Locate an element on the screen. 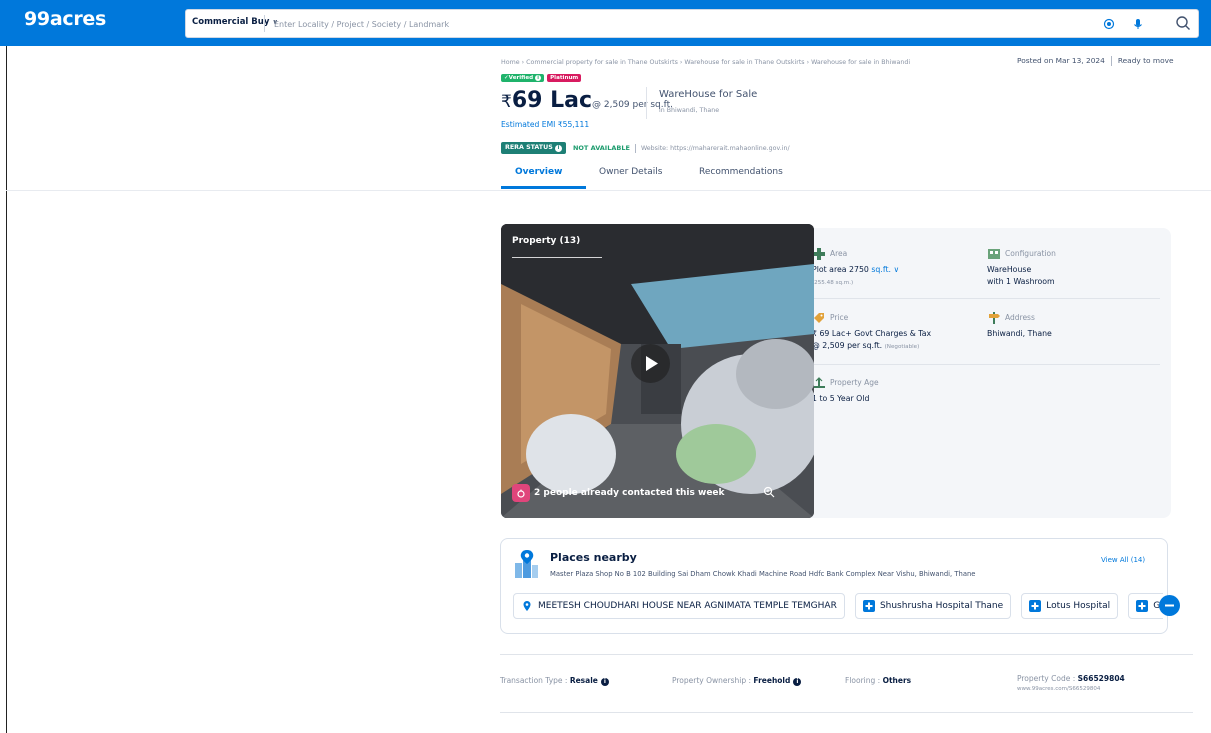 The image size is (1211, 733). area-label: Area is located at coordinates (839, 253).